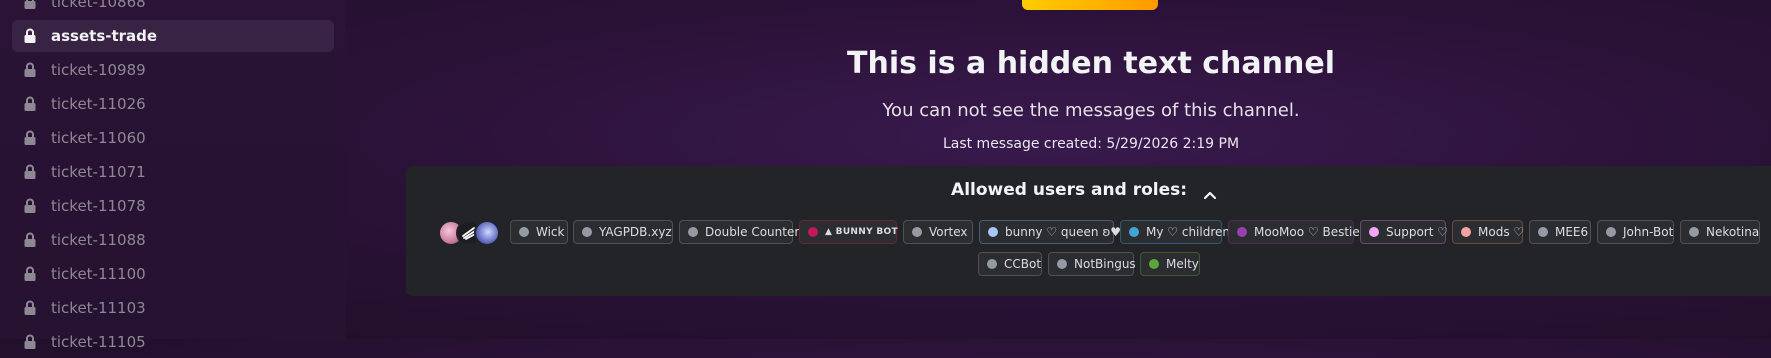 This screenshot has width=1771, height=358. Describe the element at coordinates (1648, 232) in the screenshot. I see `role-tag-label: John-Bot` at that location.